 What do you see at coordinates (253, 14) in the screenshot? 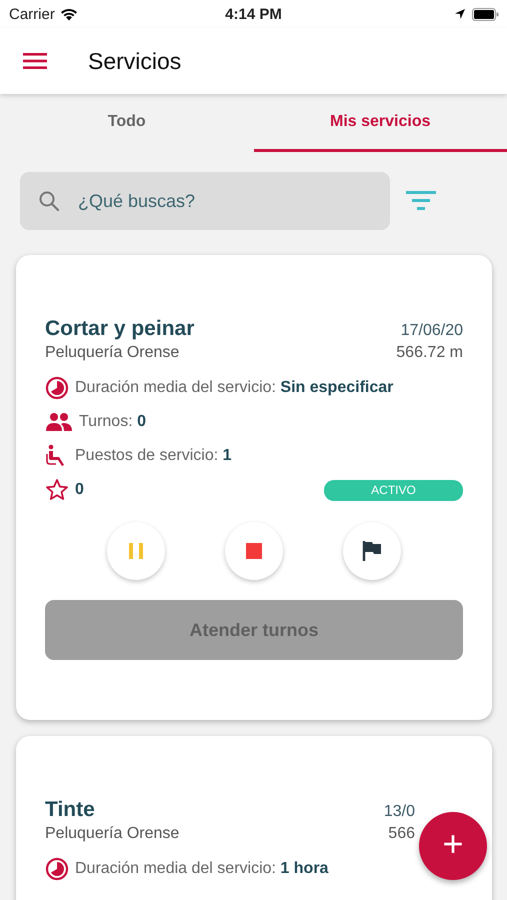
I see `clock-time: 4:14 PM` at bounding box center [253, 14].